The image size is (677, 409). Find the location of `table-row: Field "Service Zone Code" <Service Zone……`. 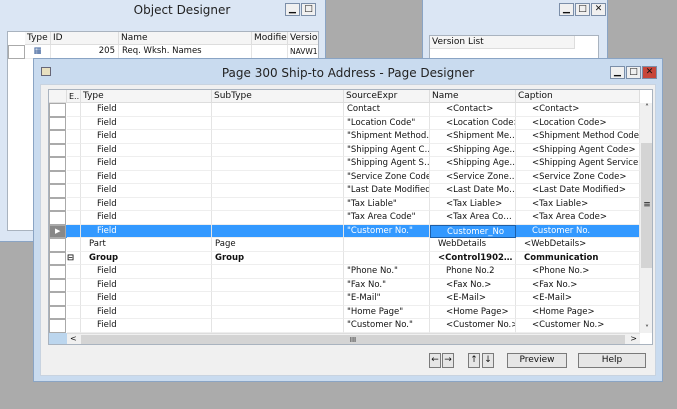

table-row: Field "Service Zone Code" <Service Zone…… is located at coordinates (344, 177).